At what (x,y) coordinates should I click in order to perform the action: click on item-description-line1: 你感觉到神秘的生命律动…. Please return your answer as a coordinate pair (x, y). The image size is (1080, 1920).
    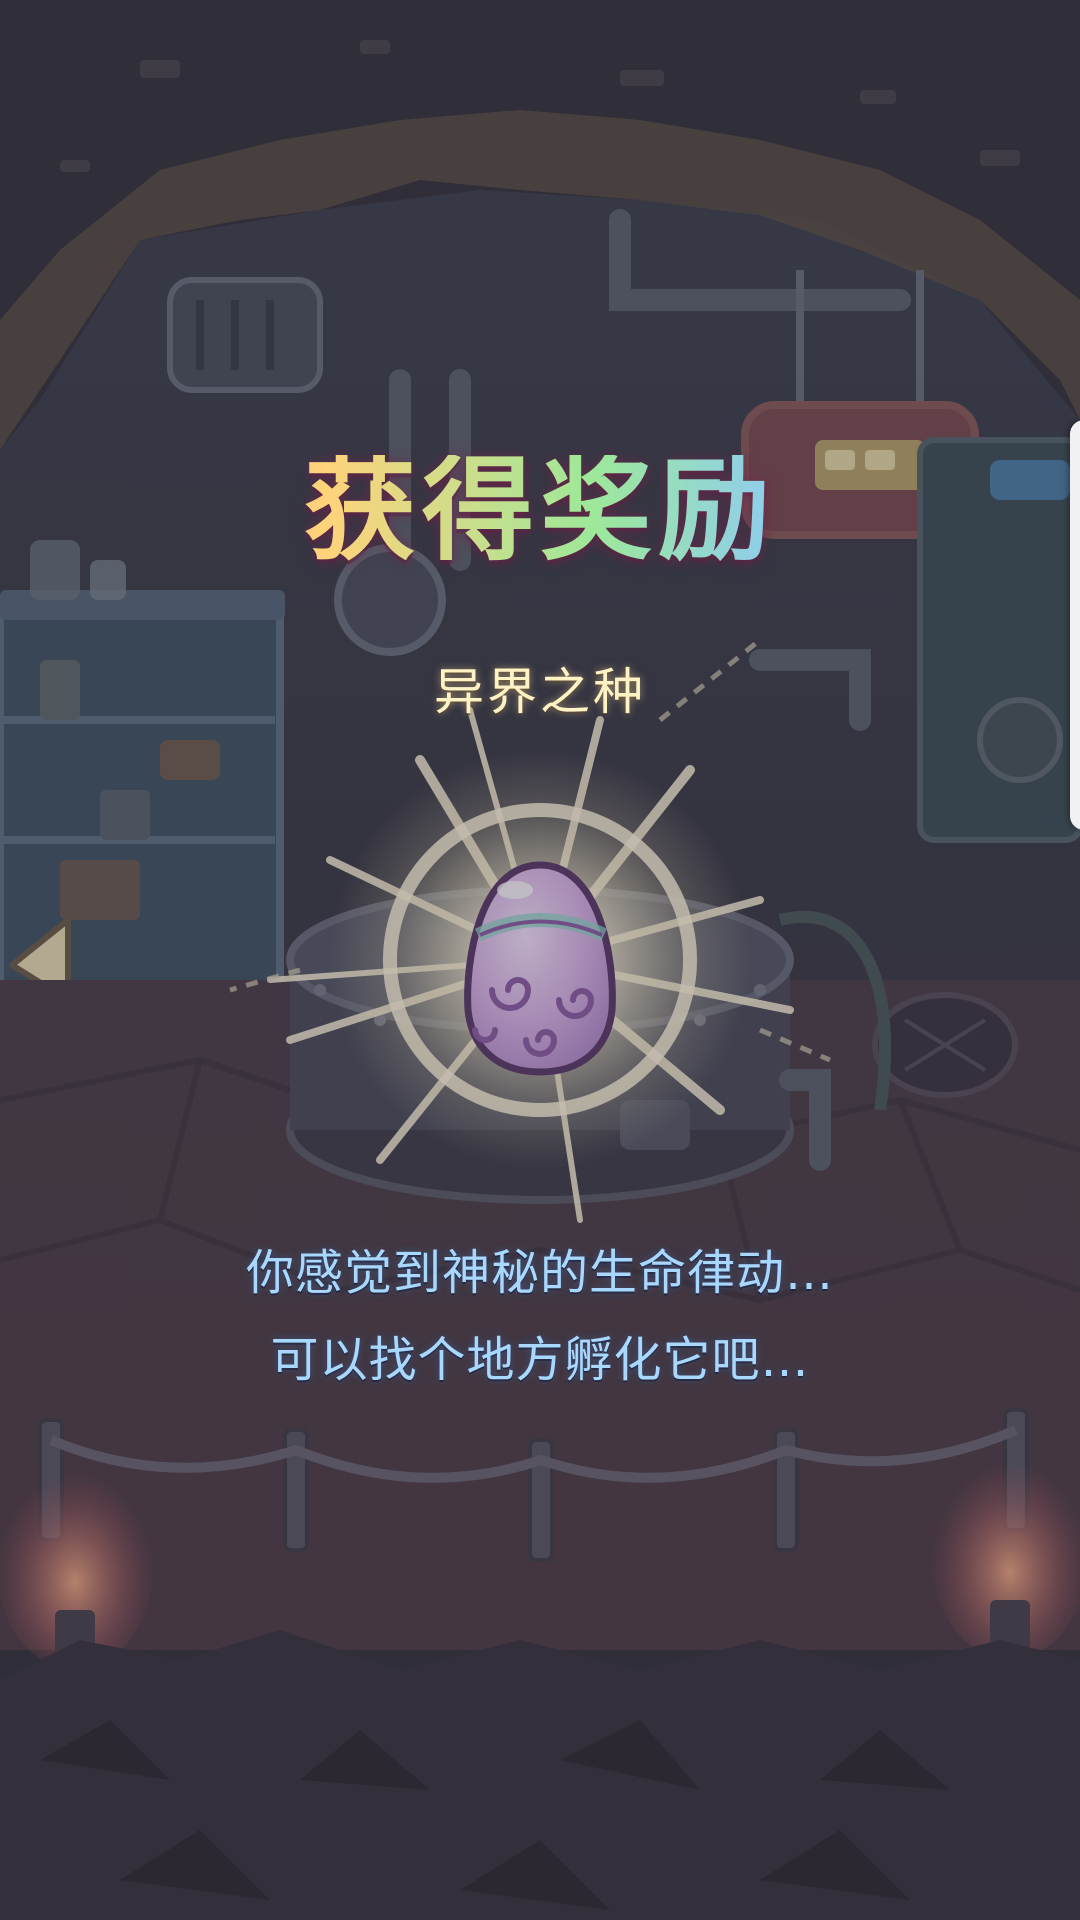
    Looking at the image, I should click on (539, 1273).